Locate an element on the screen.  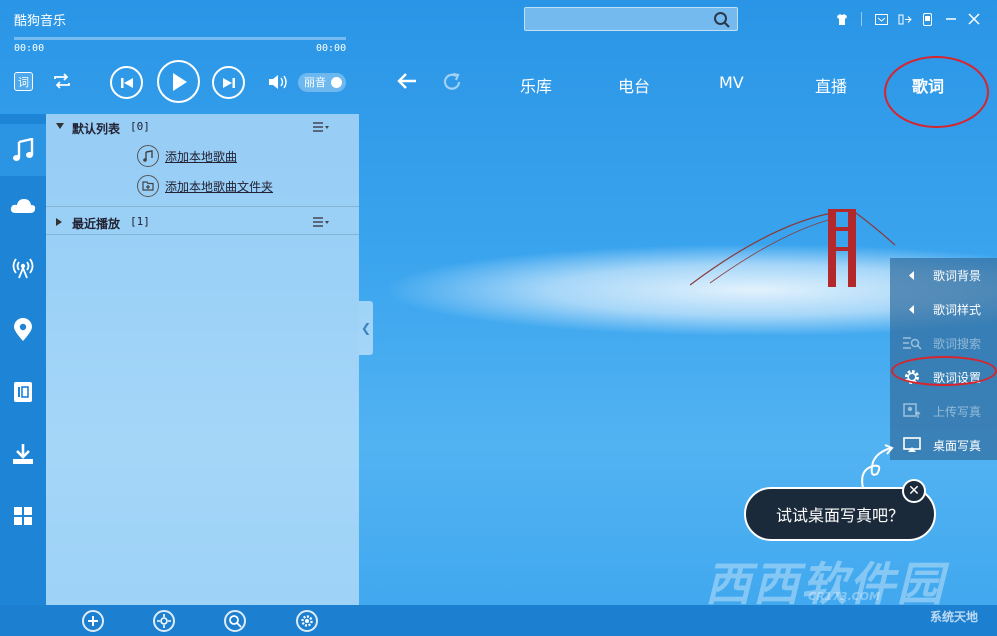
menu-item-desktop-photo: 桌面写真 is located at coordinates (943, 445).